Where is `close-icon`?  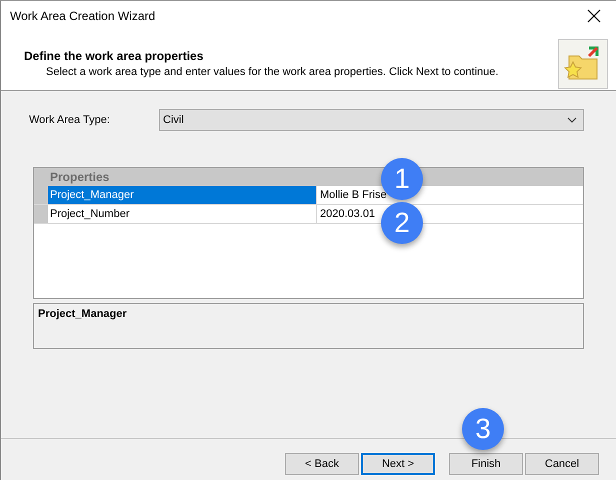 close-icon is located at coordinates (594, 16).